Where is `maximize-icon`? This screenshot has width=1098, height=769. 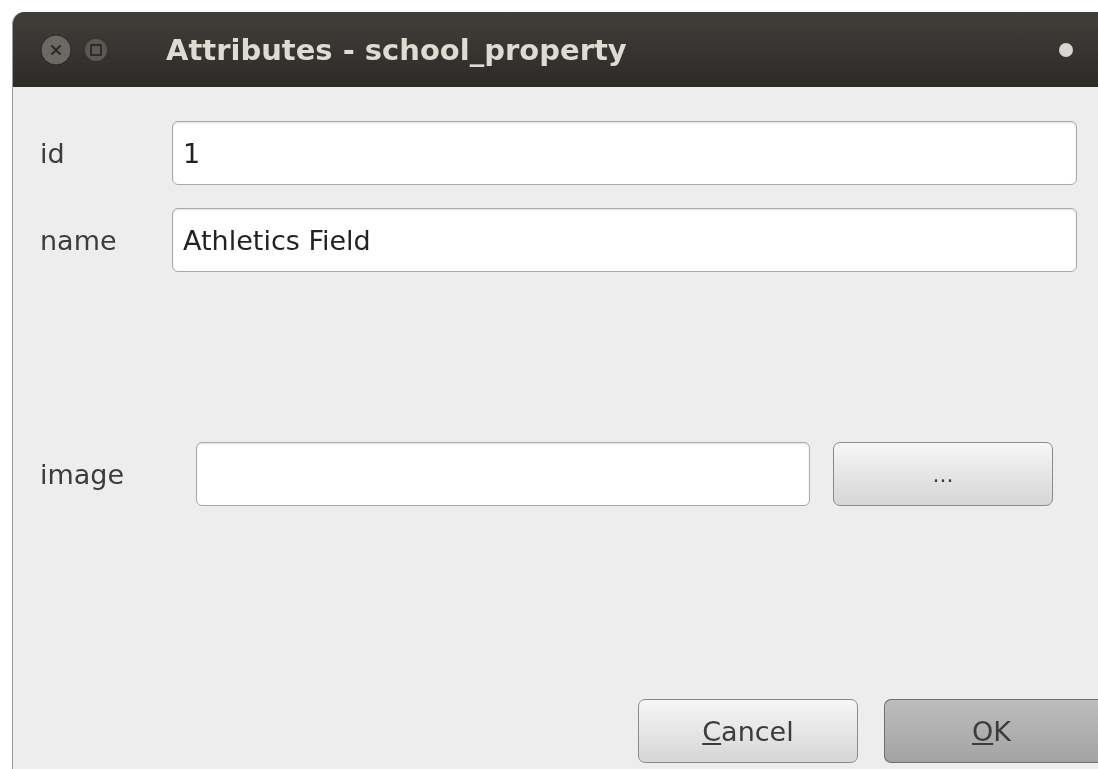 maximize-icon is located at coordinates (96, 49).